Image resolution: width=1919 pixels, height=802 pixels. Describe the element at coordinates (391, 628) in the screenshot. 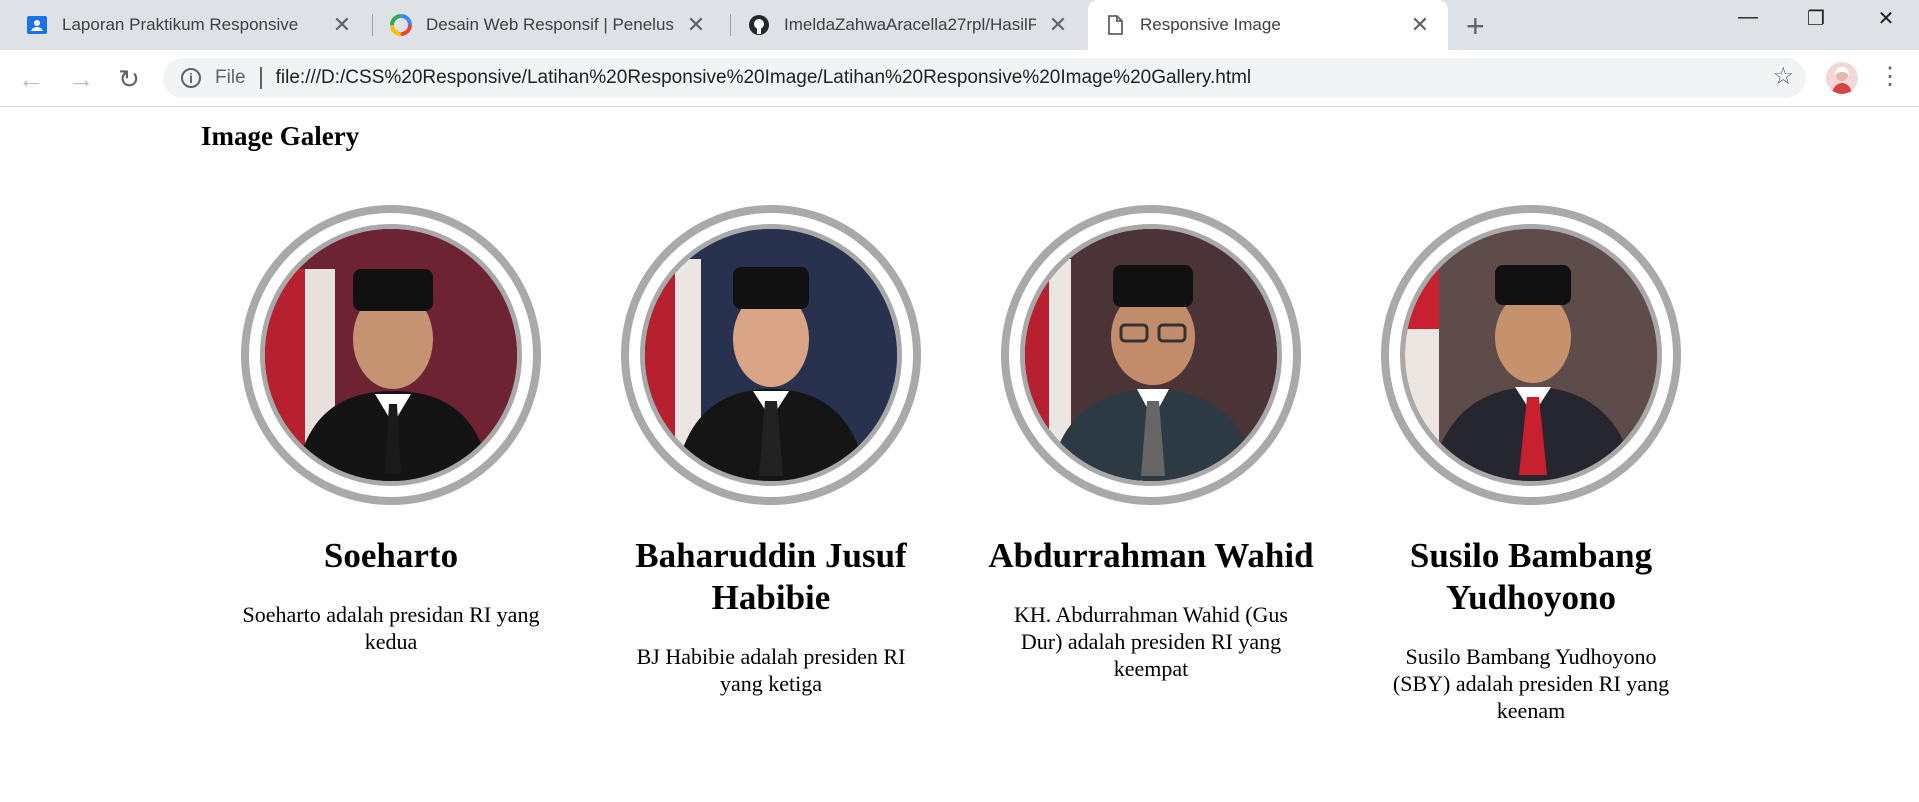

I see `person-description: Soeharto adalah presidan RI yang kedua` at that location.